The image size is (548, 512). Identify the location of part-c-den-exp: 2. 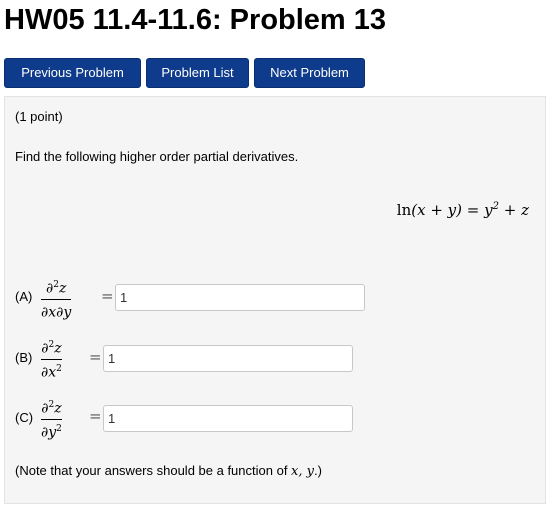
(59, 428).